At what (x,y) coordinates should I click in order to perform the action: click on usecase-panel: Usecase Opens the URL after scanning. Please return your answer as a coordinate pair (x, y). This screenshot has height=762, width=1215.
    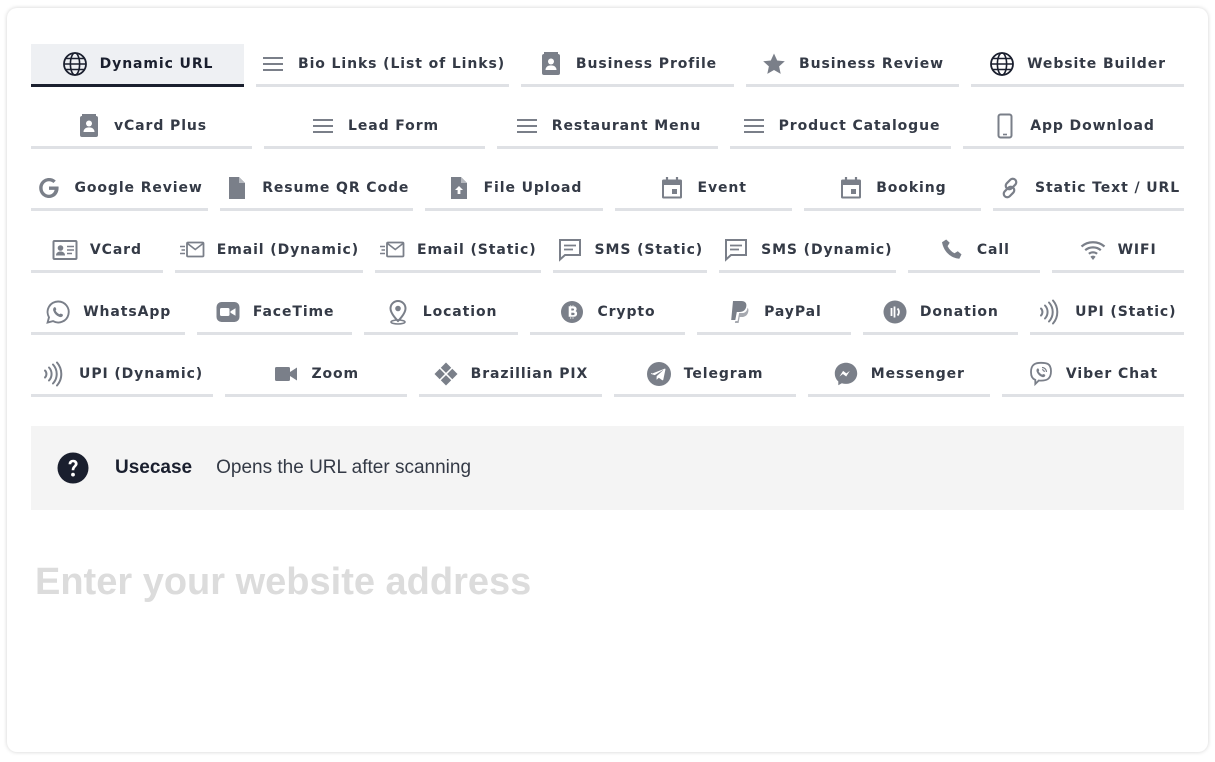
    Looking at the image, I should click on (607, 468).